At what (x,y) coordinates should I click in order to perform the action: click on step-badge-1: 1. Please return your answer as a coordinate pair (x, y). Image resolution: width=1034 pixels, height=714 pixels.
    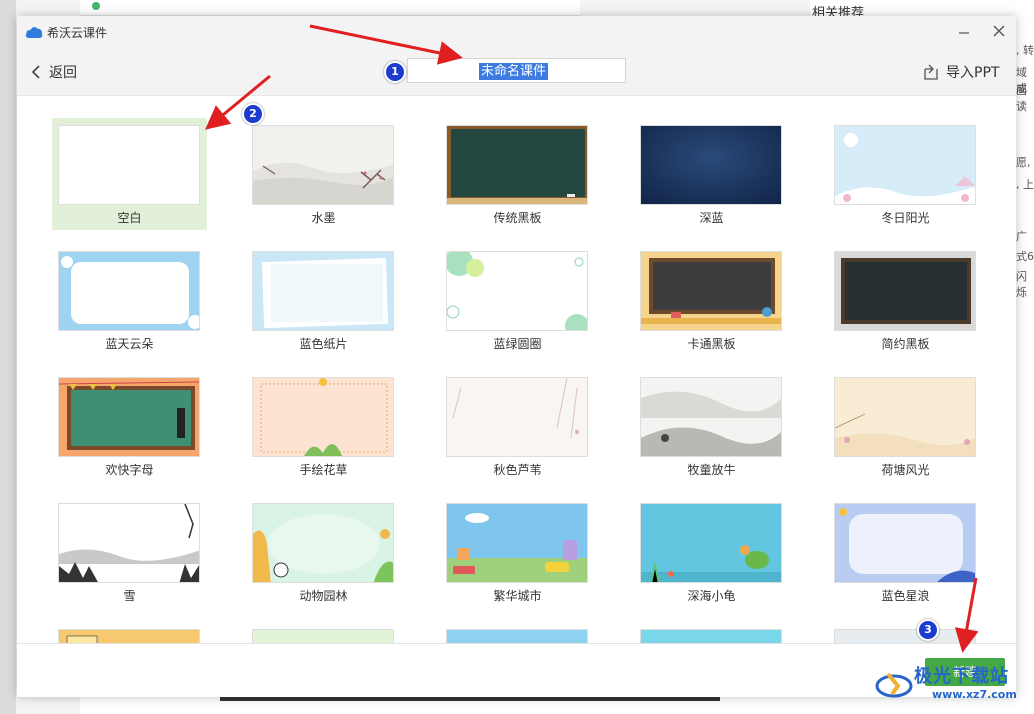
    Looking at the image, I should click on (395, 72).